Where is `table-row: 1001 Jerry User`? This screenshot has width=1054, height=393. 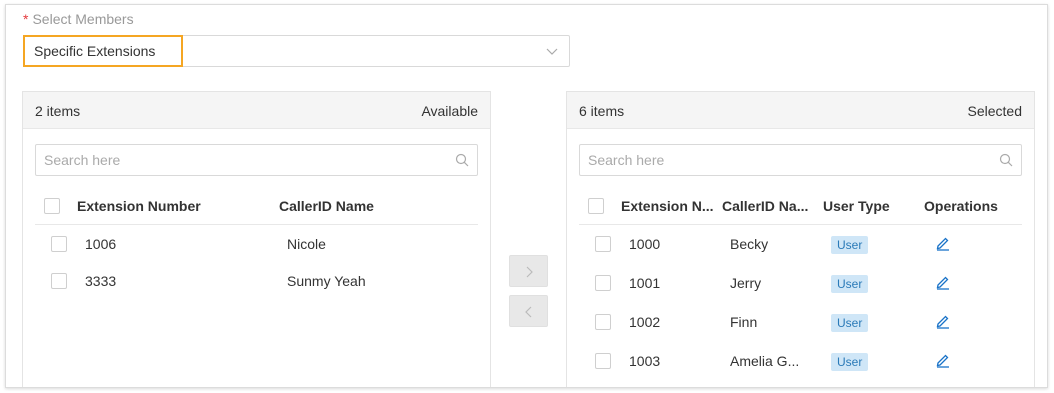
table-row: 1001 Jerry User is located at coordinates (800, 283).